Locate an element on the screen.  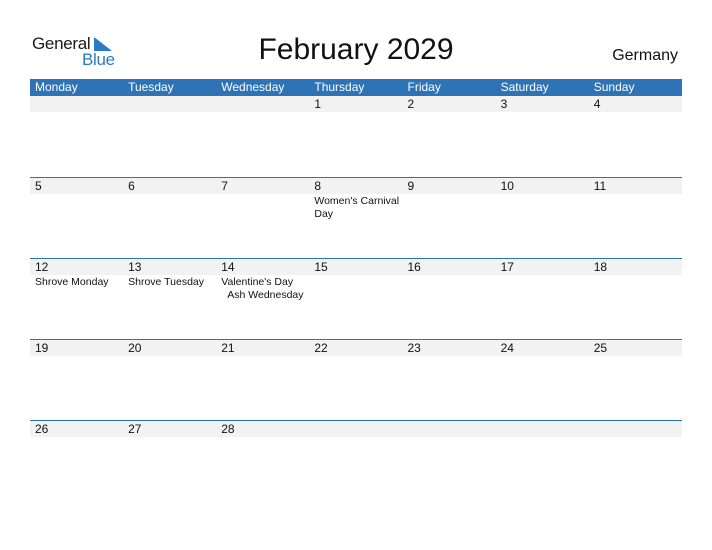
day-number: 13 is located at coordinates (135, 267).